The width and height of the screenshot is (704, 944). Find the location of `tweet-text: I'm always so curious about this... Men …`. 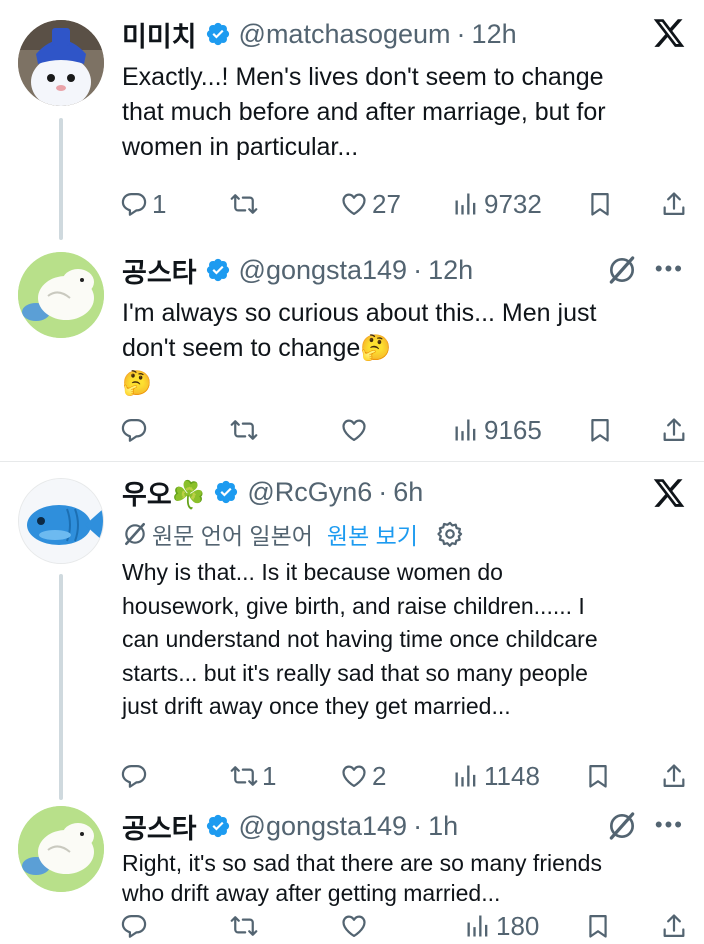

tweet-text: I'm always so curious about this... Men … is located at coordinates (392, 348).